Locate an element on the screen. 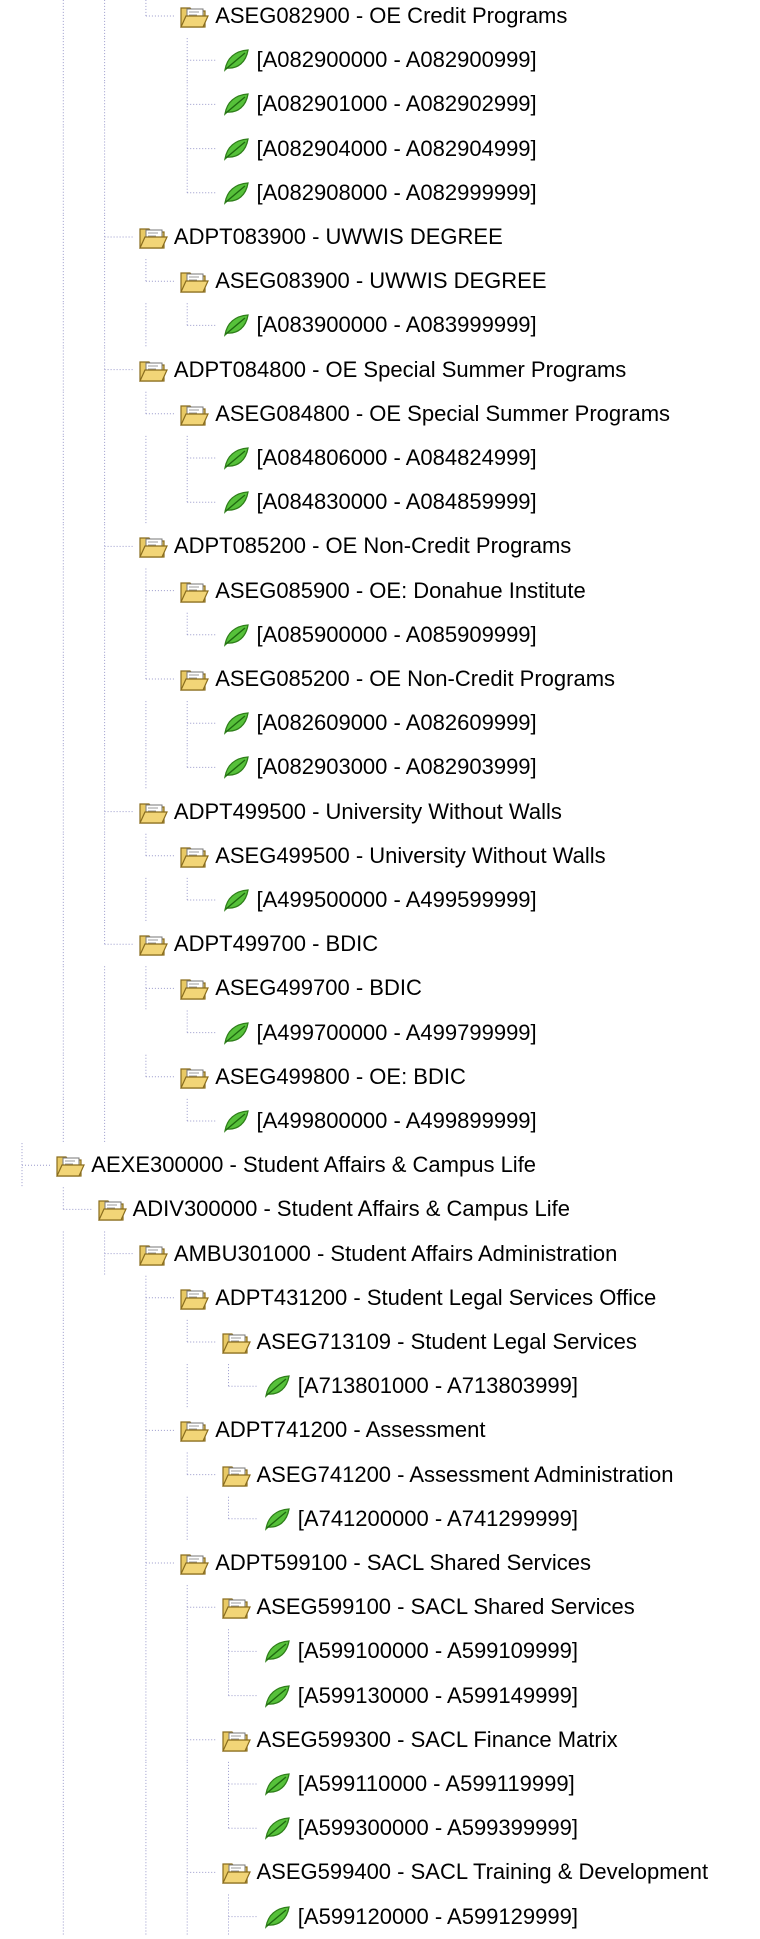 The height and width of the screenshot is (1939, 760). tree-node-folder: ASEG083900 - UWWIS DEGREE is located at coordinates (363, 281).